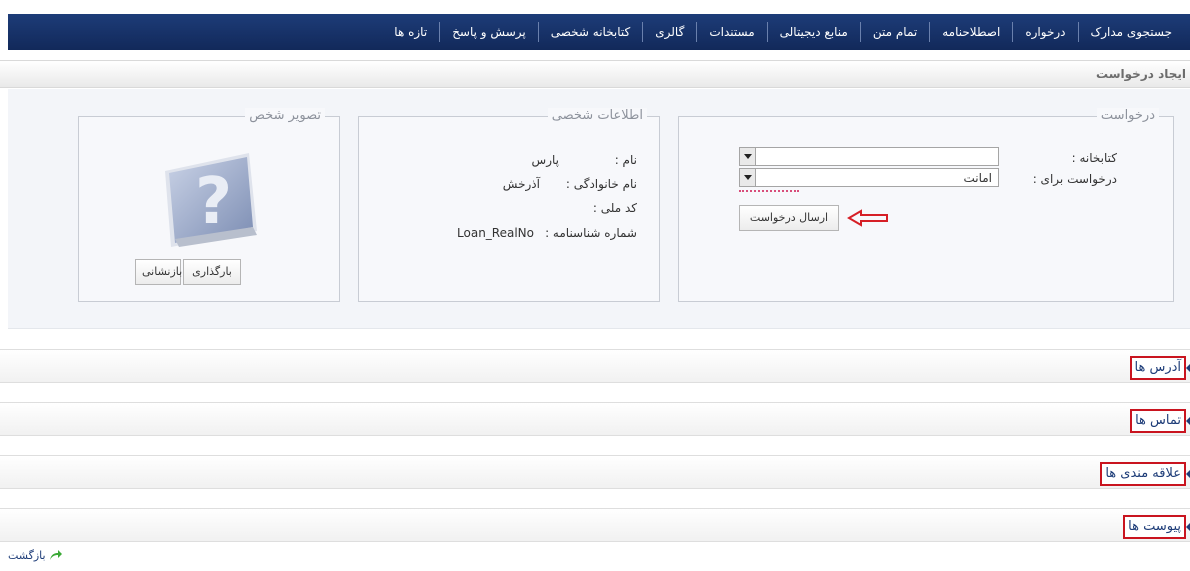 The height and width of the screenshot is (571, 1190). I want to click on photo-fieldset: تصویر شخص ? بارگذاری بازنشانی, so click(209, 205).